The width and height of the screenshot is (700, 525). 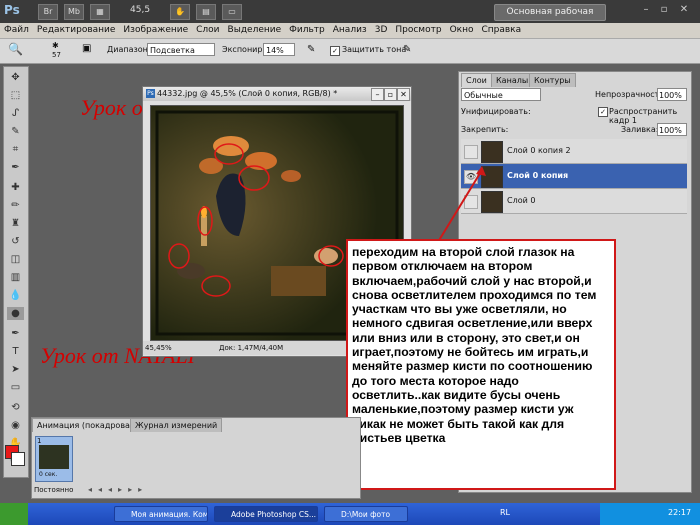 What do you see at coordinates (603, 112) in the screenshot?
I see `propagate-checkbox: ✓` at bounding box center [603, 112].